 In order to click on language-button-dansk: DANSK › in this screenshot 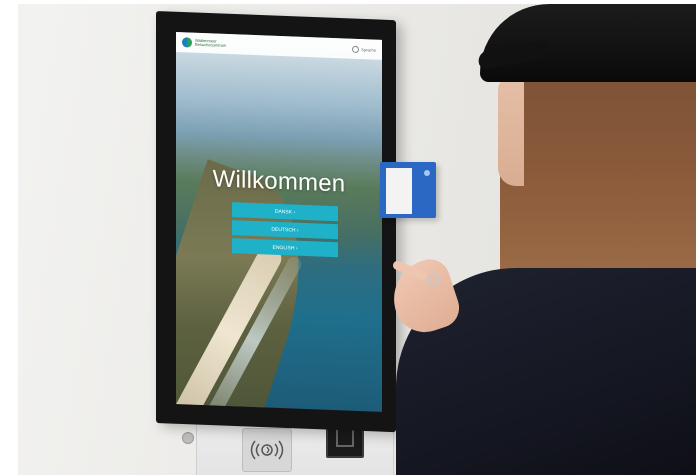, I will do `click(285, 212)`.